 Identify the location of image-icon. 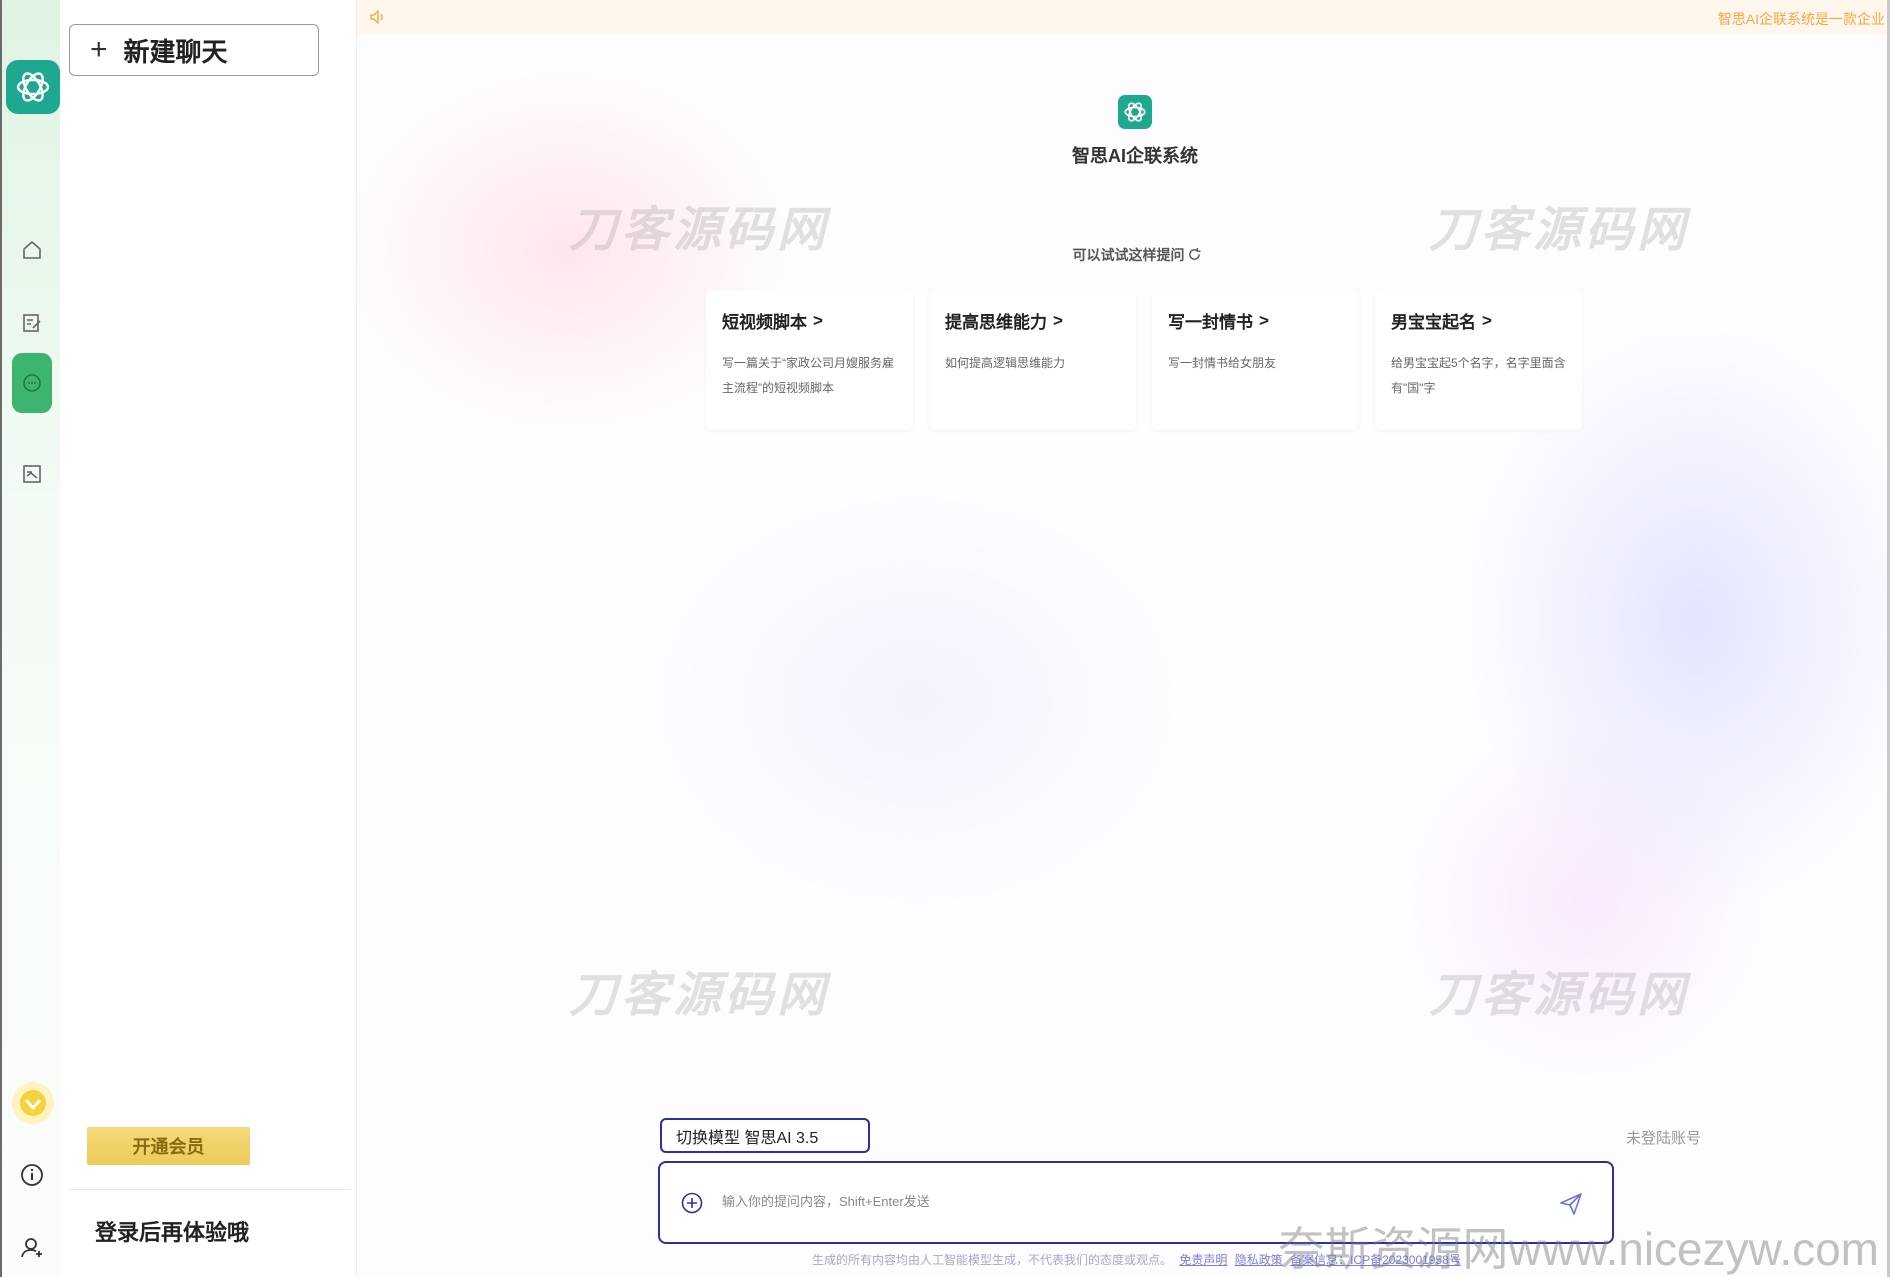
(32, 474).